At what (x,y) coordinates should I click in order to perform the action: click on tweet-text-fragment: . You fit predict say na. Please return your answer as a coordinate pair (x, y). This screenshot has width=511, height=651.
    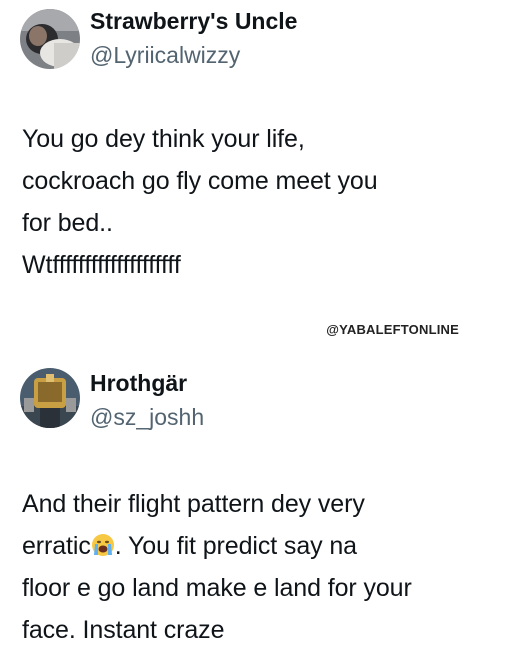
    Looking at the image, I should click on (235, 546).